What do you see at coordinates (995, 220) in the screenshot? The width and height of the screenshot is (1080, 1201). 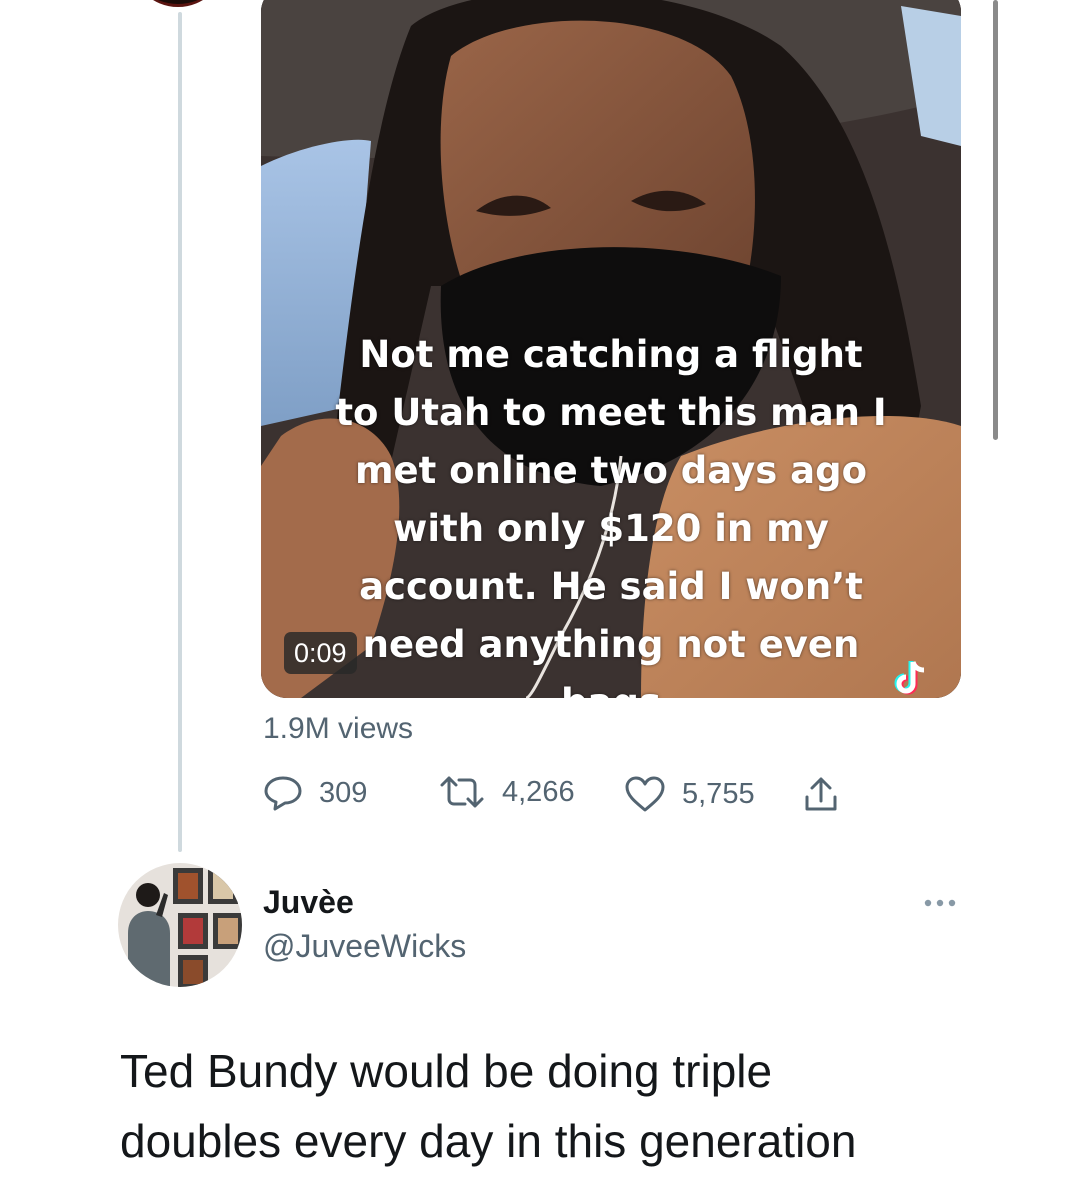 I see `scrollbar` at bounding box center [995, 220].